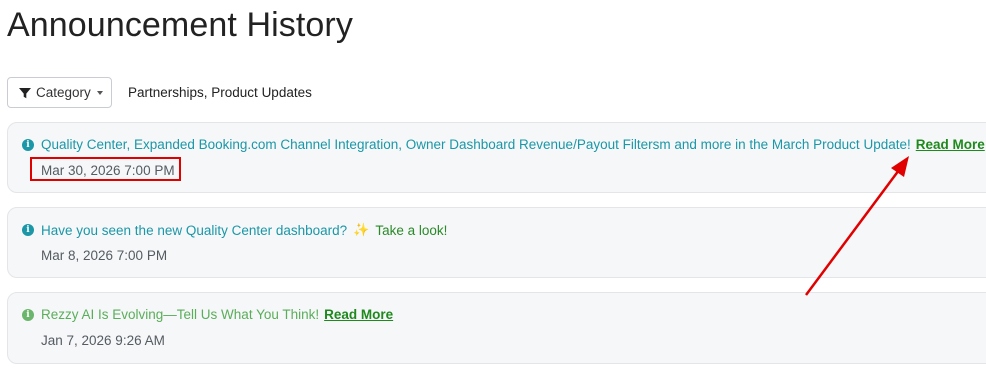 Image resolution: width=986 pixels, height=372 pixels. Describe the element at coordinates (220, 92) in the screenshot. I see `selected-categories: Partnerships, Product Updates` at that location.